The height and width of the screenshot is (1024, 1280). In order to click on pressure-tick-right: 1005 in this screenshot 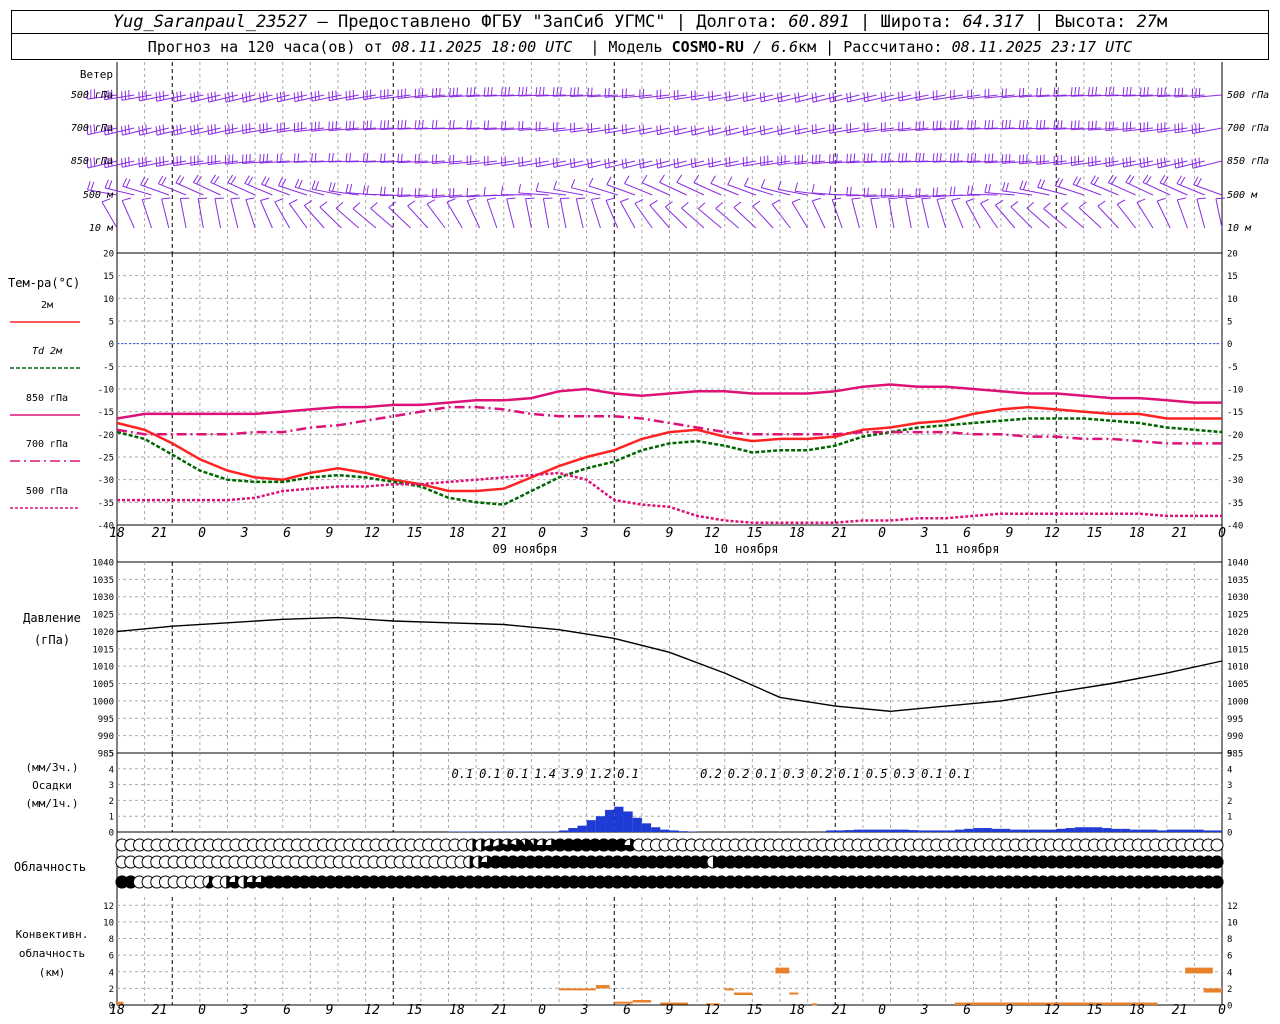, I will do `click(1238, 685)`.